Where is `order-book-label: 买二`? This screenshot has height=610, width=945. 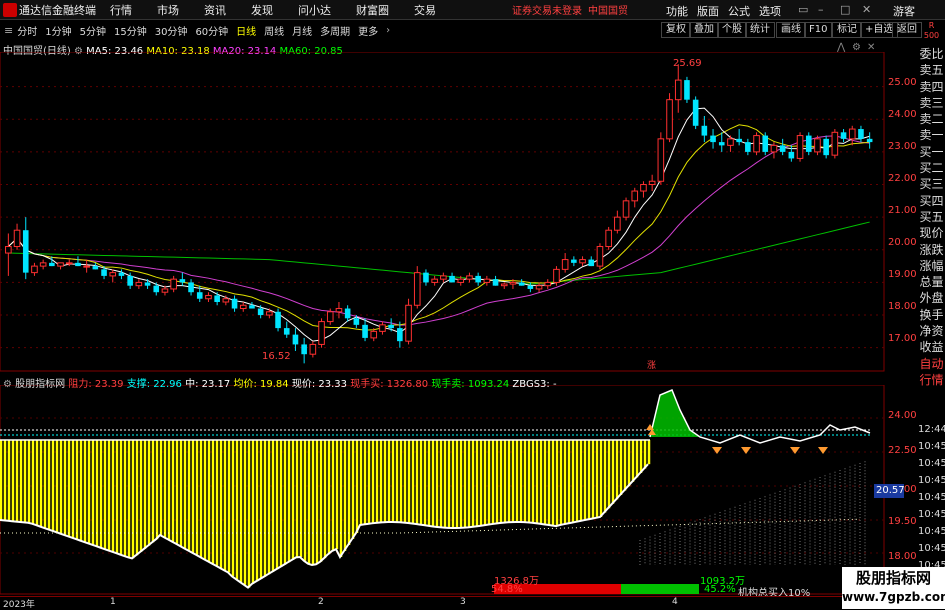 order-book-label: 买二 is located at coordinates (931, 168).